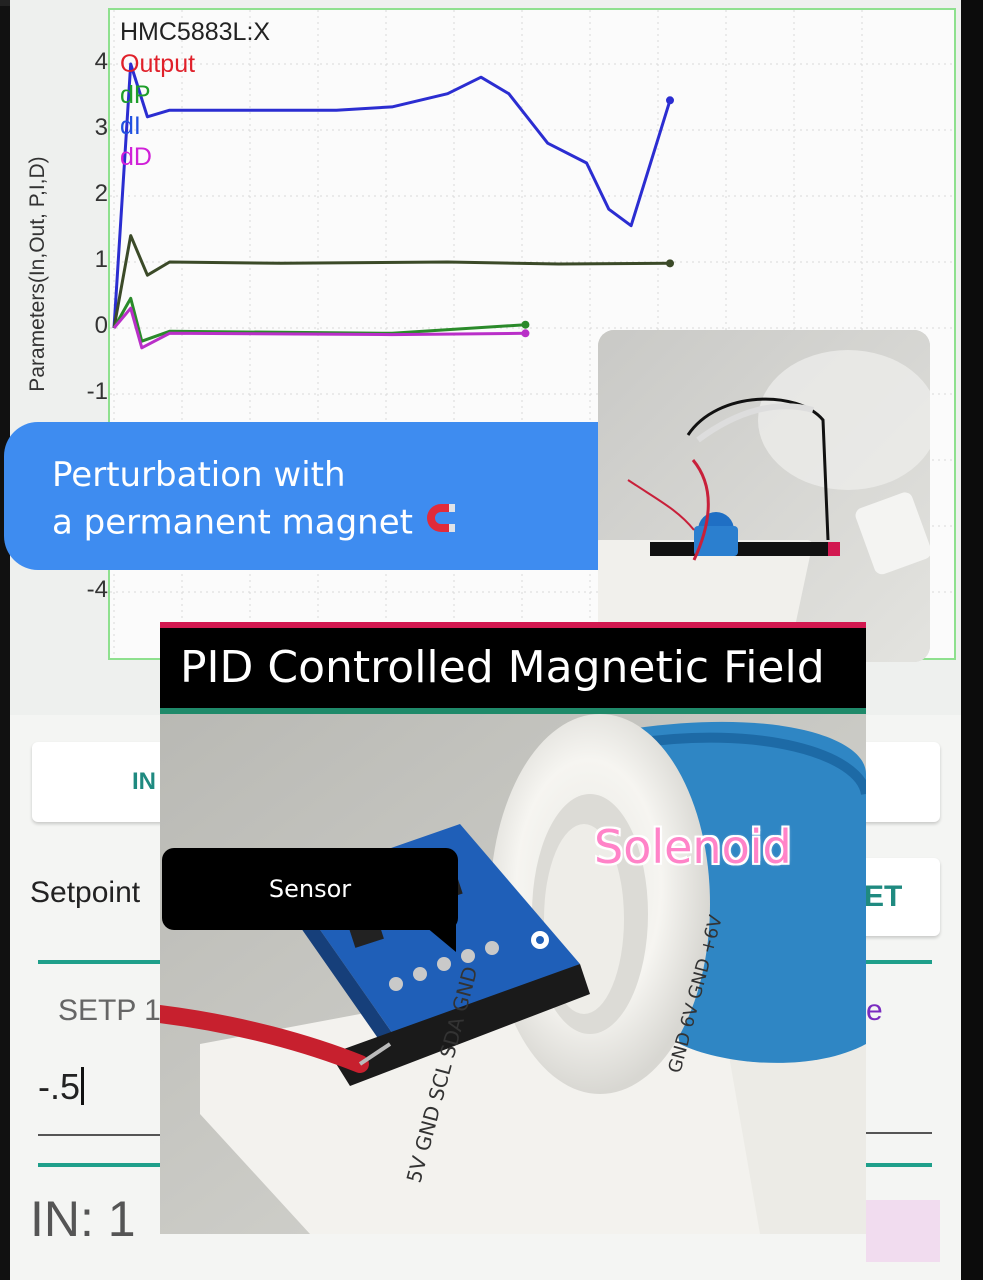 The image size is (983, 1280). What do you see at coordinates (97, 589) in the screenshot?
I see `y-tick-label: -4` at bounding box center [97, 589].